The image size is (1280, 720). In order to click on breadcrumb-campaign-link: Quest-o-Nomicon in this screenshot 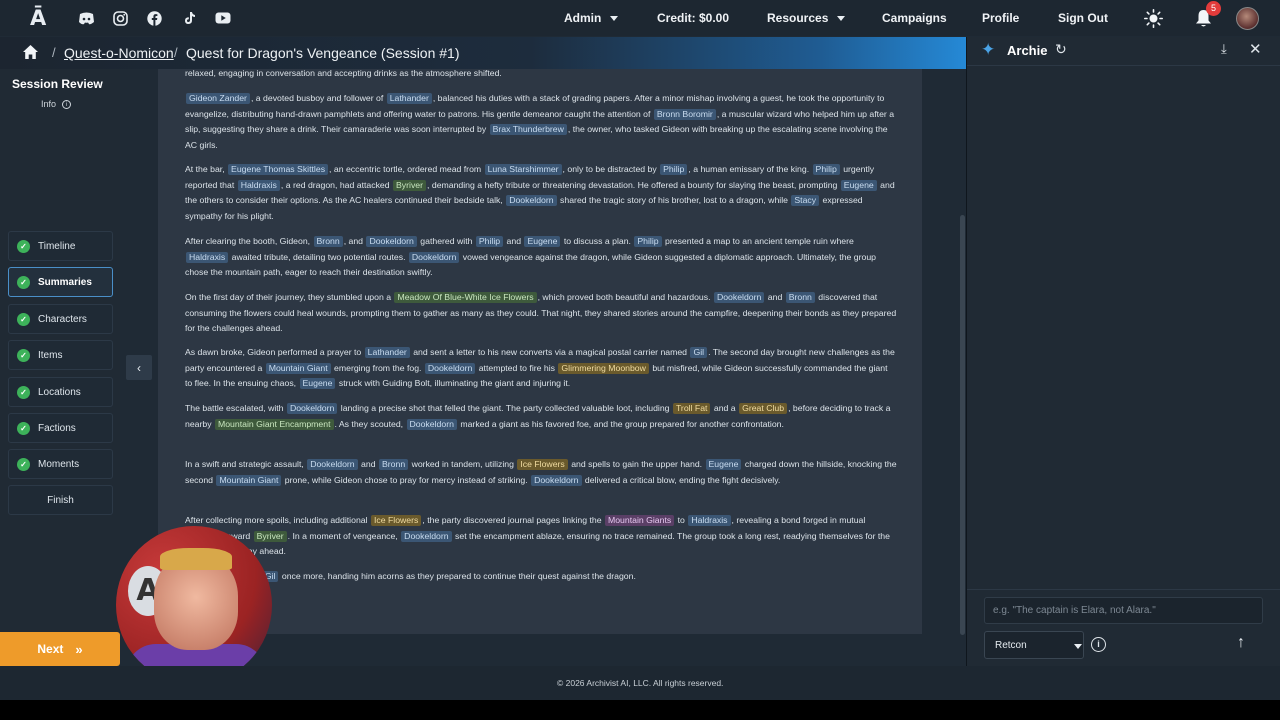, I will do `click(119, 53)`.